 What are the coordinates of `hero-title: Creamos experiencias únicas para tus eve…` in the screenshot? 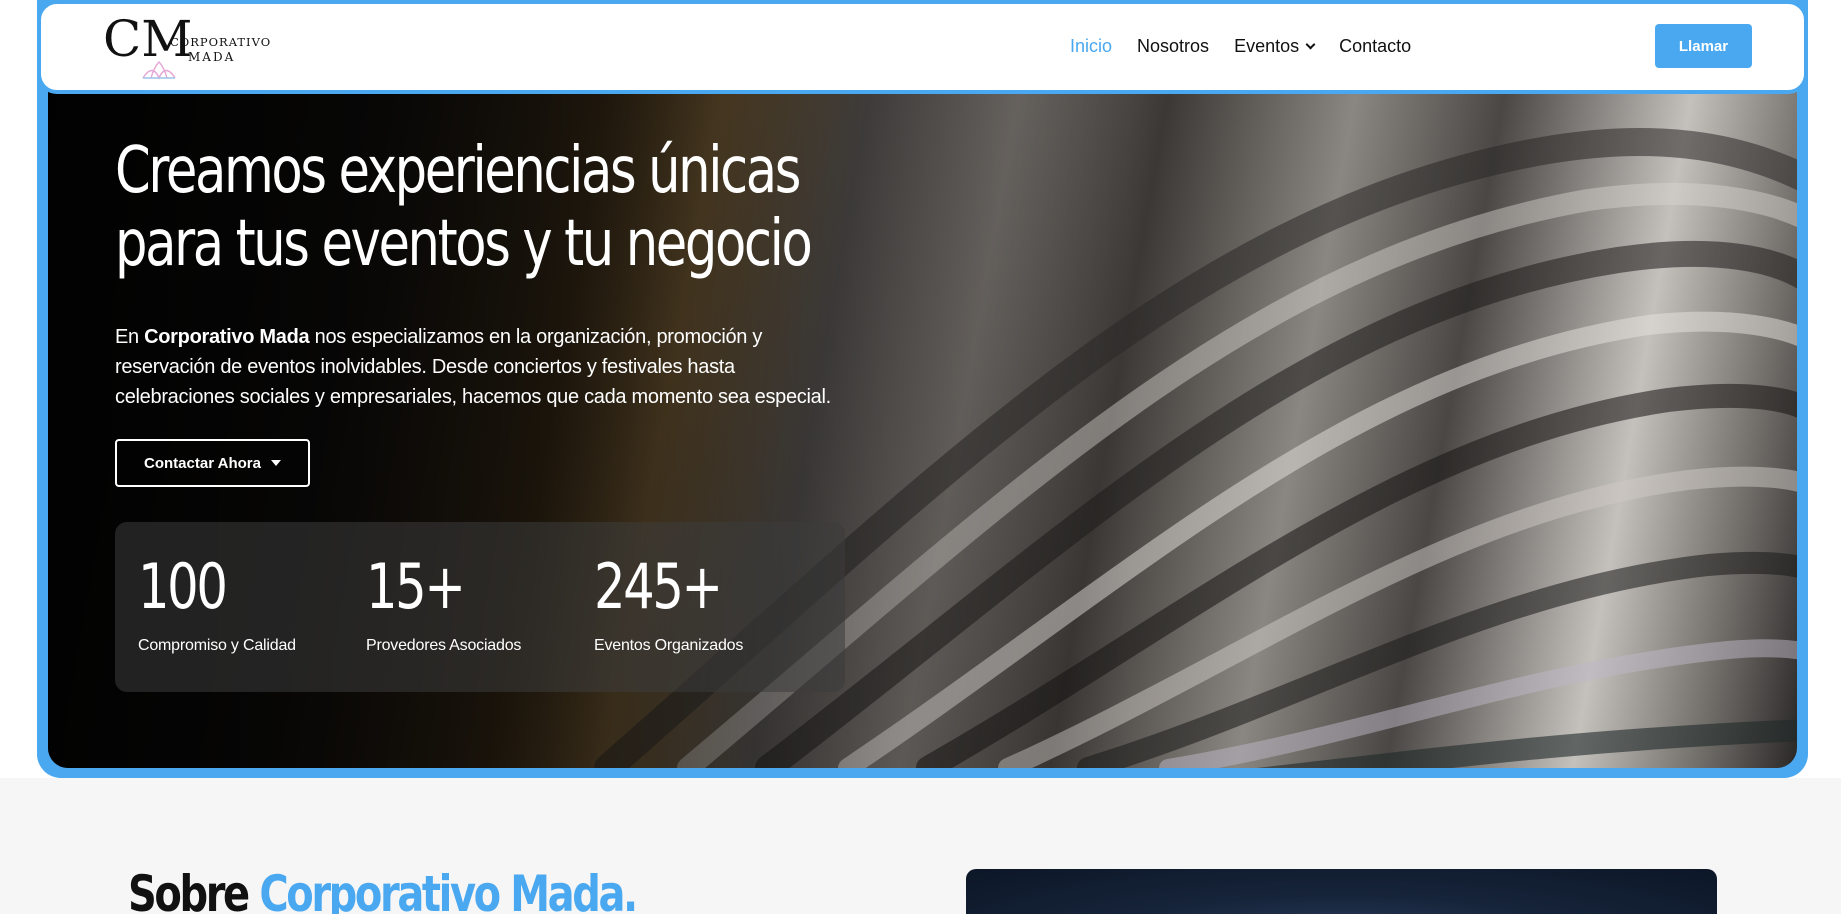 It's located at (464, 208).